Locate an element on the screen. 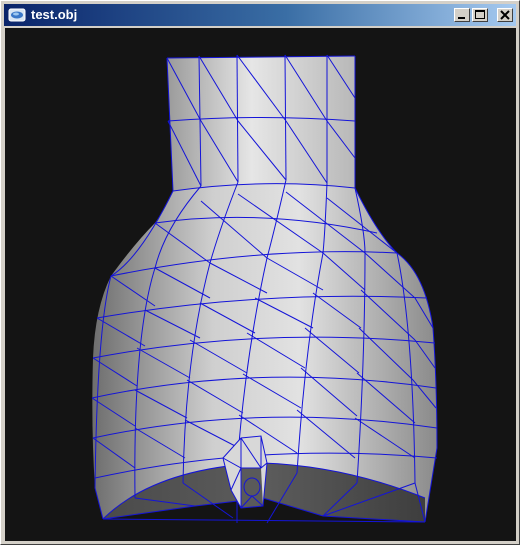  close-button is located at coordinates (505, 15).